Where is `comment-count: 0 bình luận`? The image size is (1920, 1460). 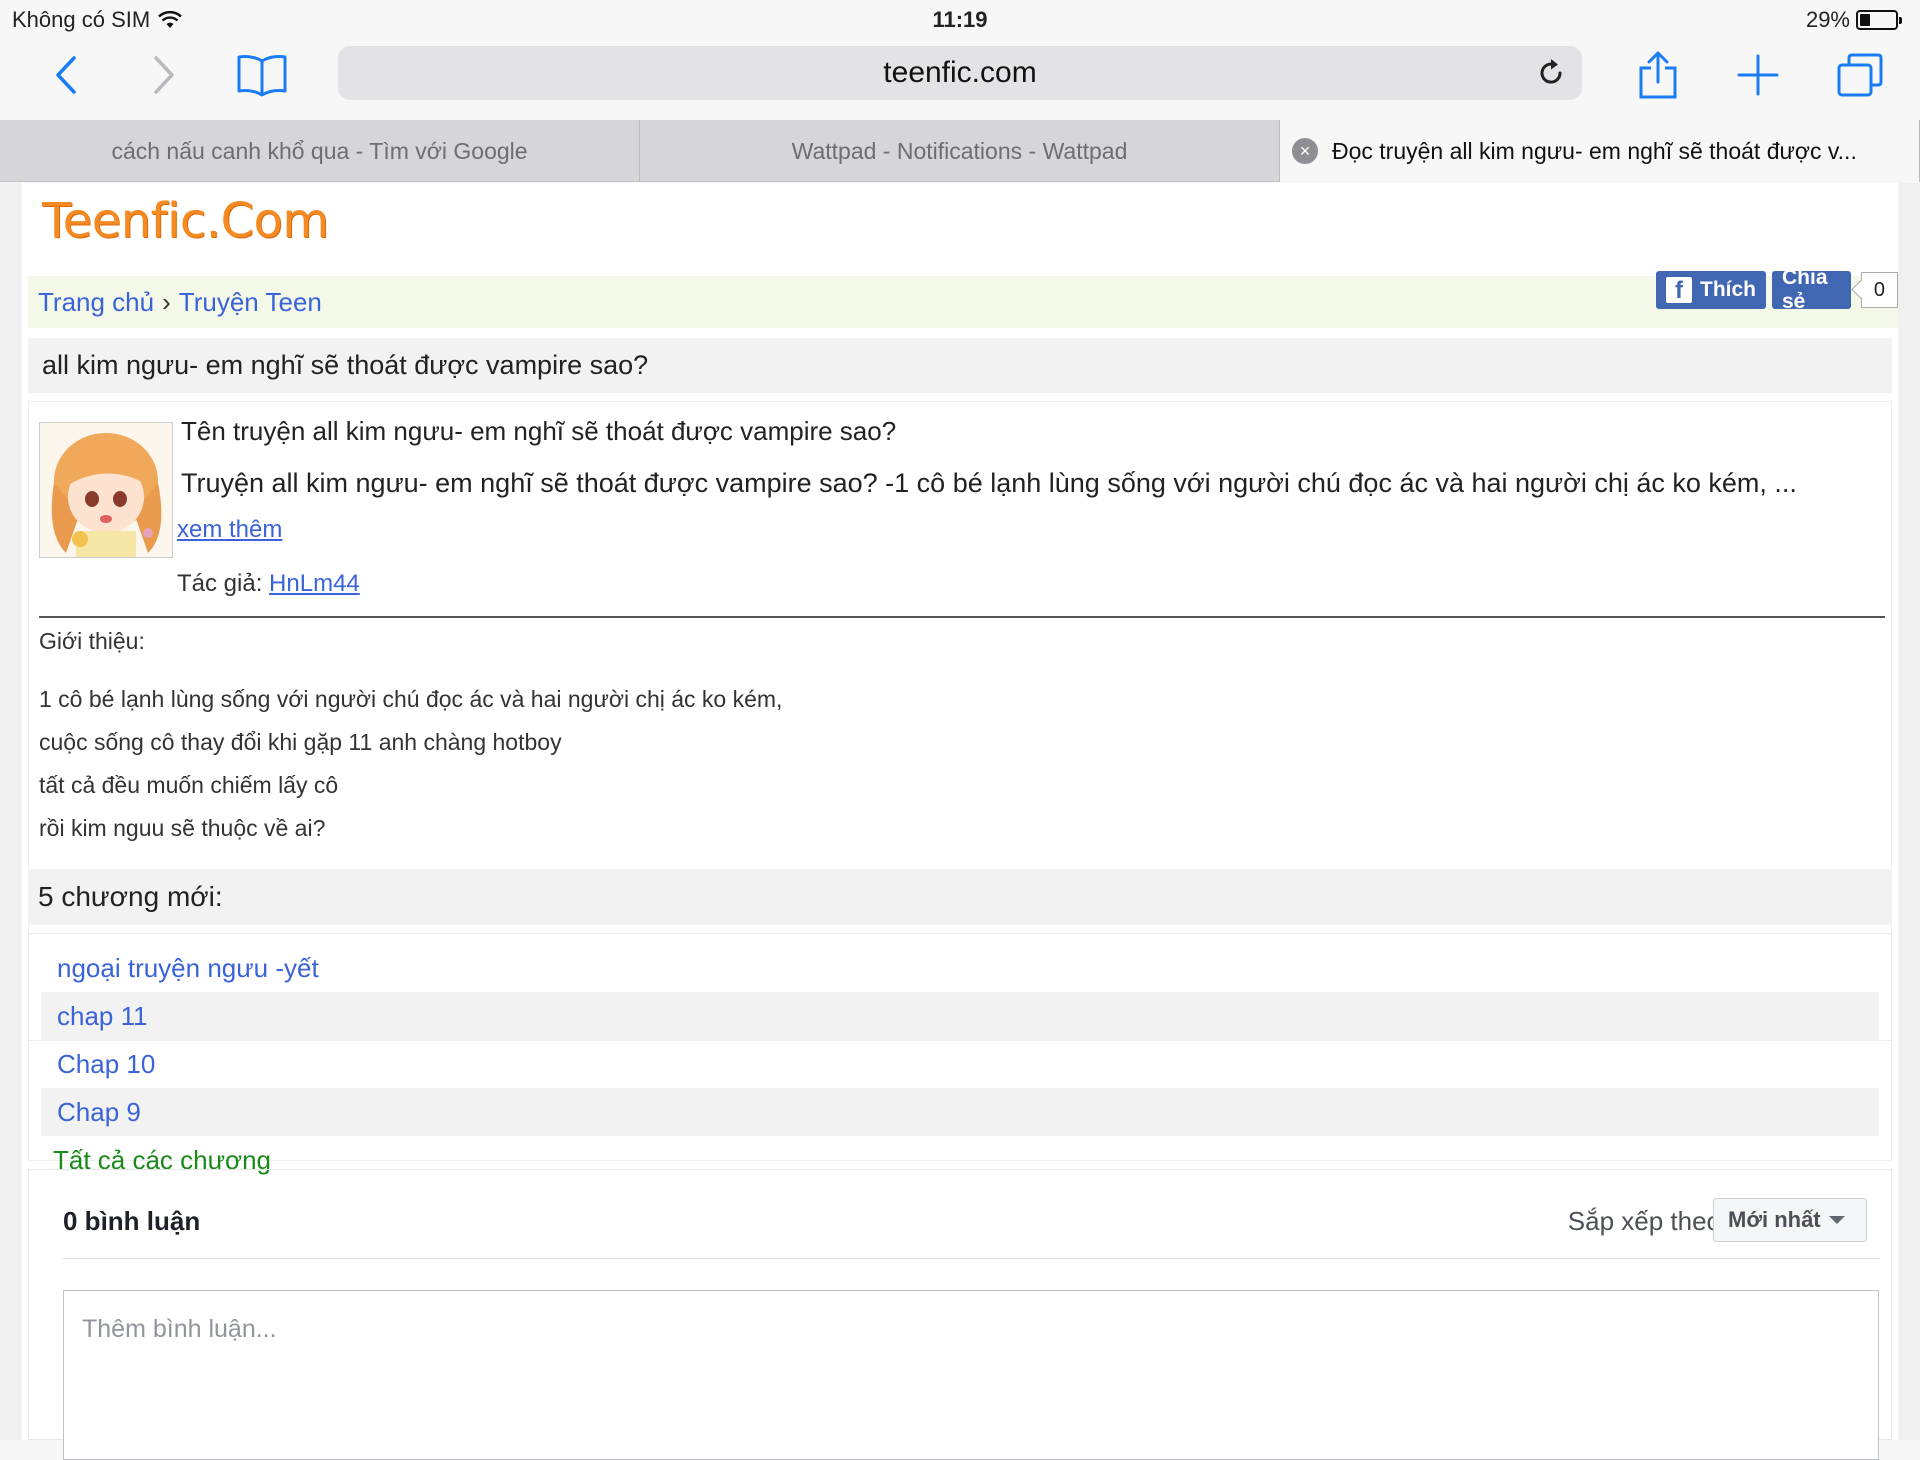
comment-count: 0 bình luận is located at coordinates (132, 1221).